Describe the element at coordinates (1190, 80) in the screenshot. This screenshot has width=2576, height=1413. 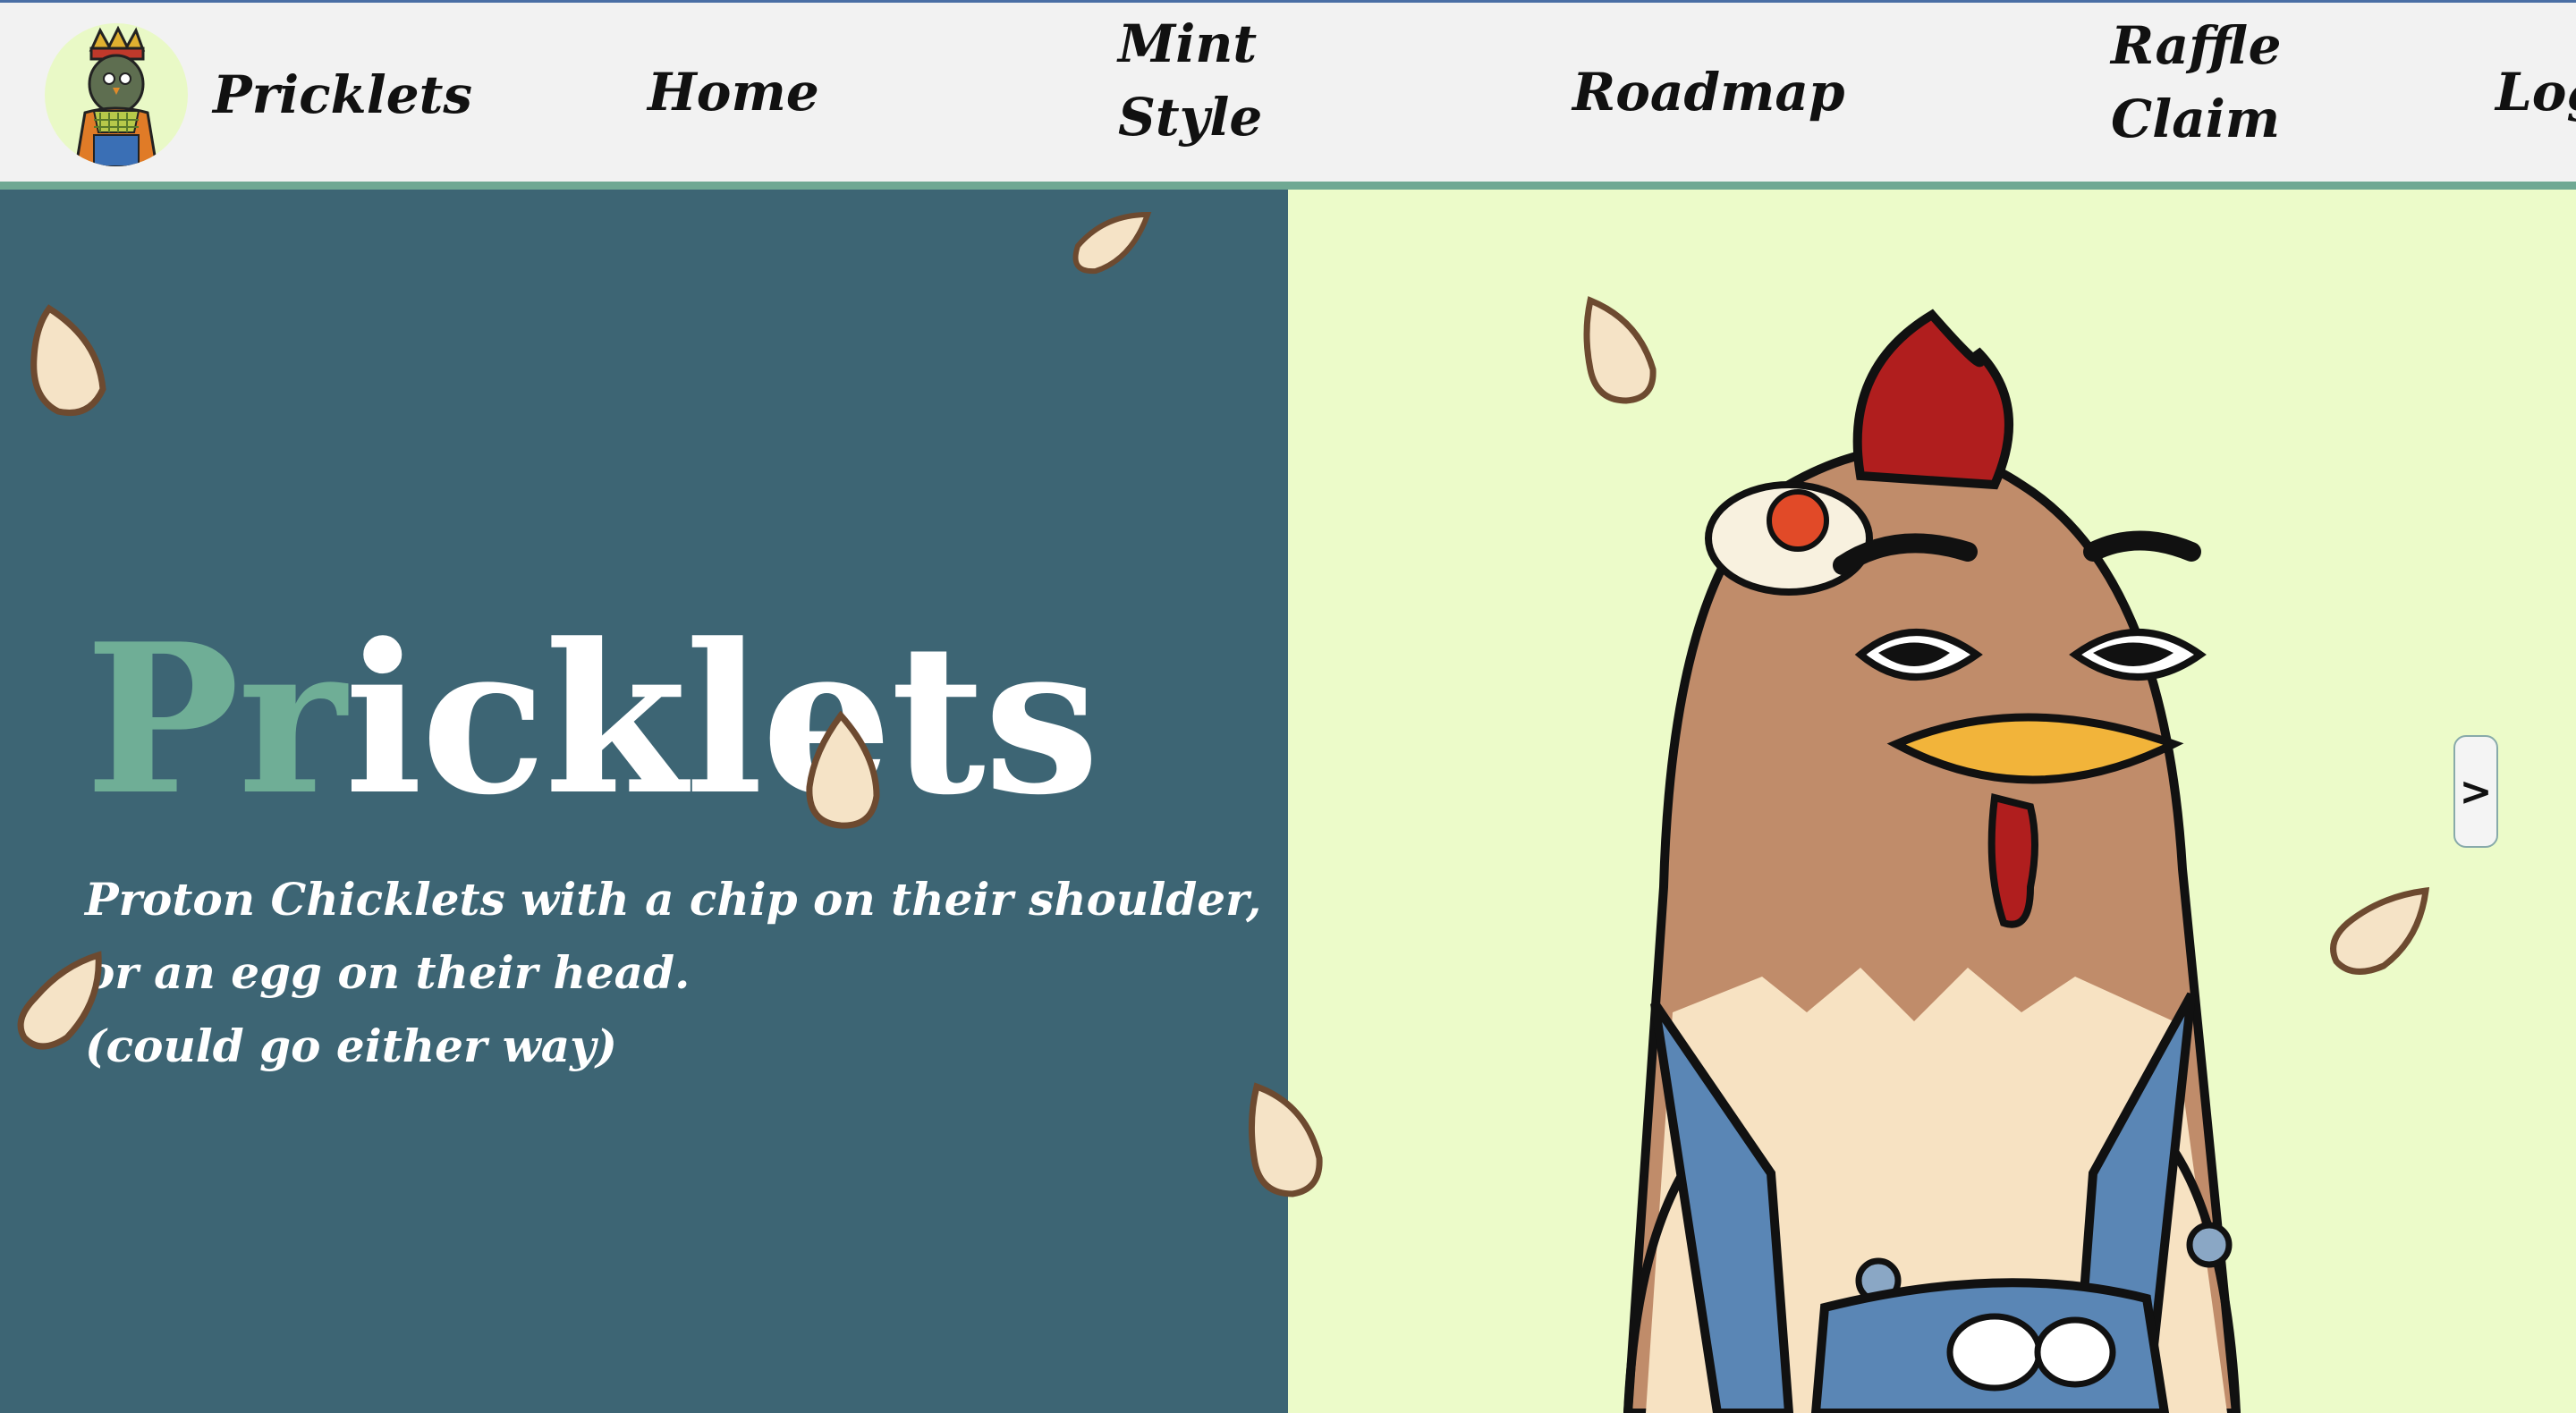
I see `nav-mint-style-group: Mint Style` at that location.